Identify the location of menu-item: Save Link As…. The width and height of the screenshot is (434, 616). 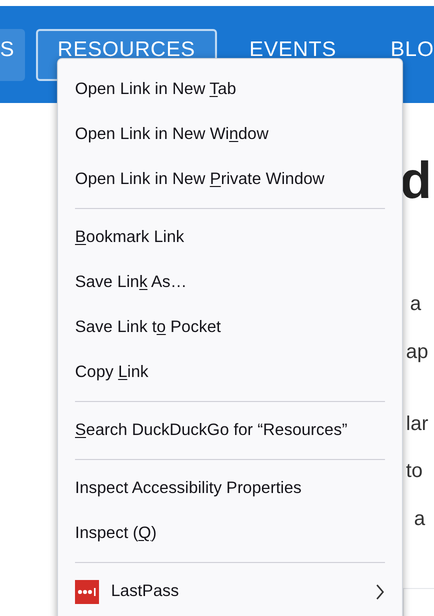
(230, 282).